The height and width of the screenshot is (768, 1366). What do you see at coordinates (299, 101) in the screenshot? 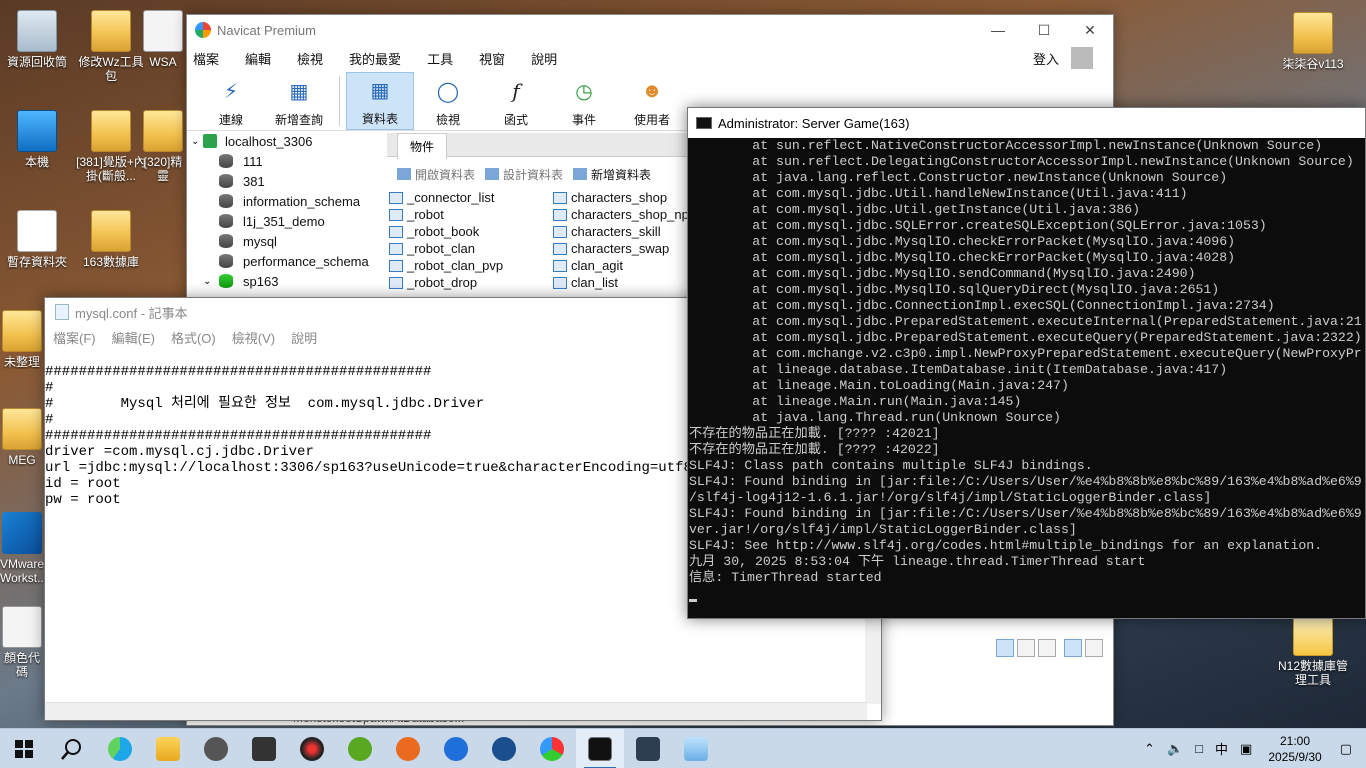
I see `toolbar-new-query-button: ▦ 新增查詢` at bounding box center [299, 101].